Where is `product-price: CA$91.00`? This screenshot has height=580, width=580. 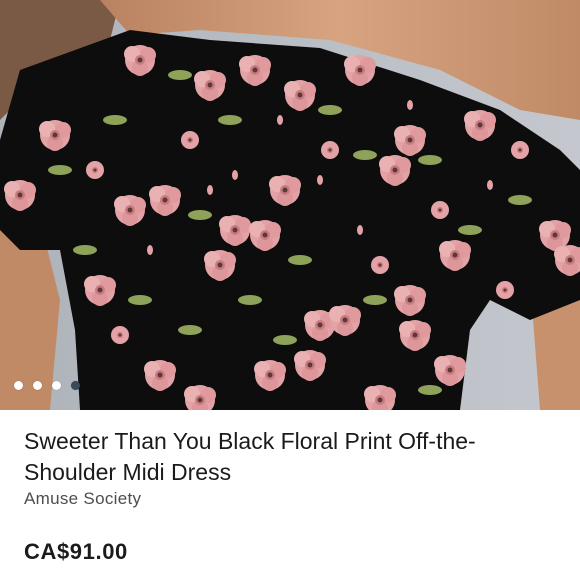
product-price: CA$91.00 is located at coordinates (76, 551).